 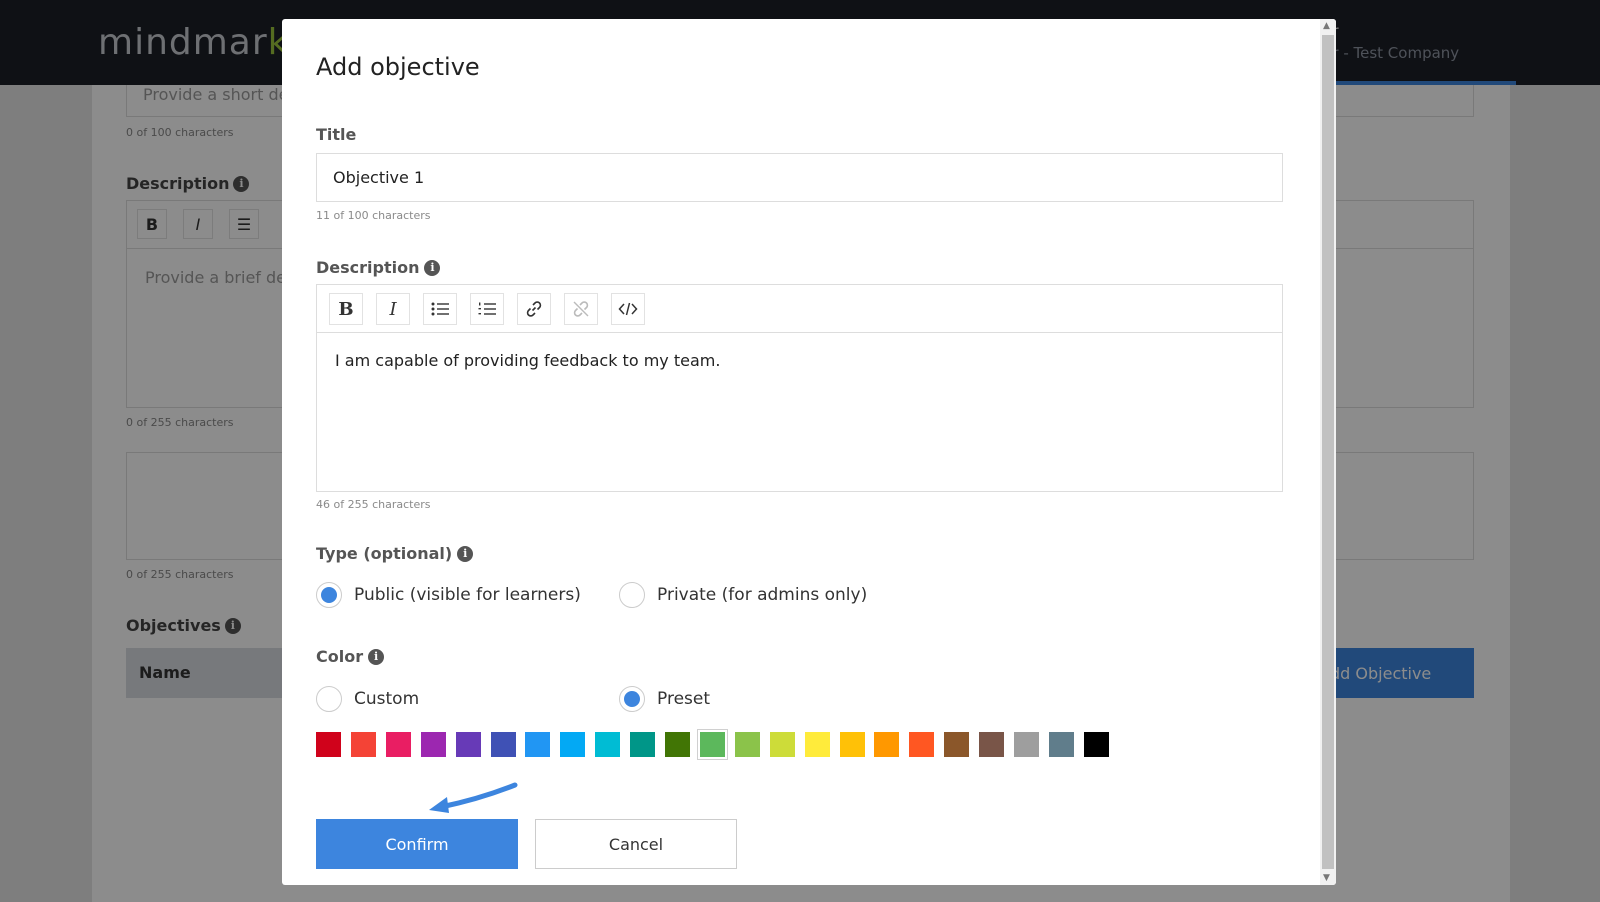 I want to click on bullet-list-button, so click(x=440, y=309).